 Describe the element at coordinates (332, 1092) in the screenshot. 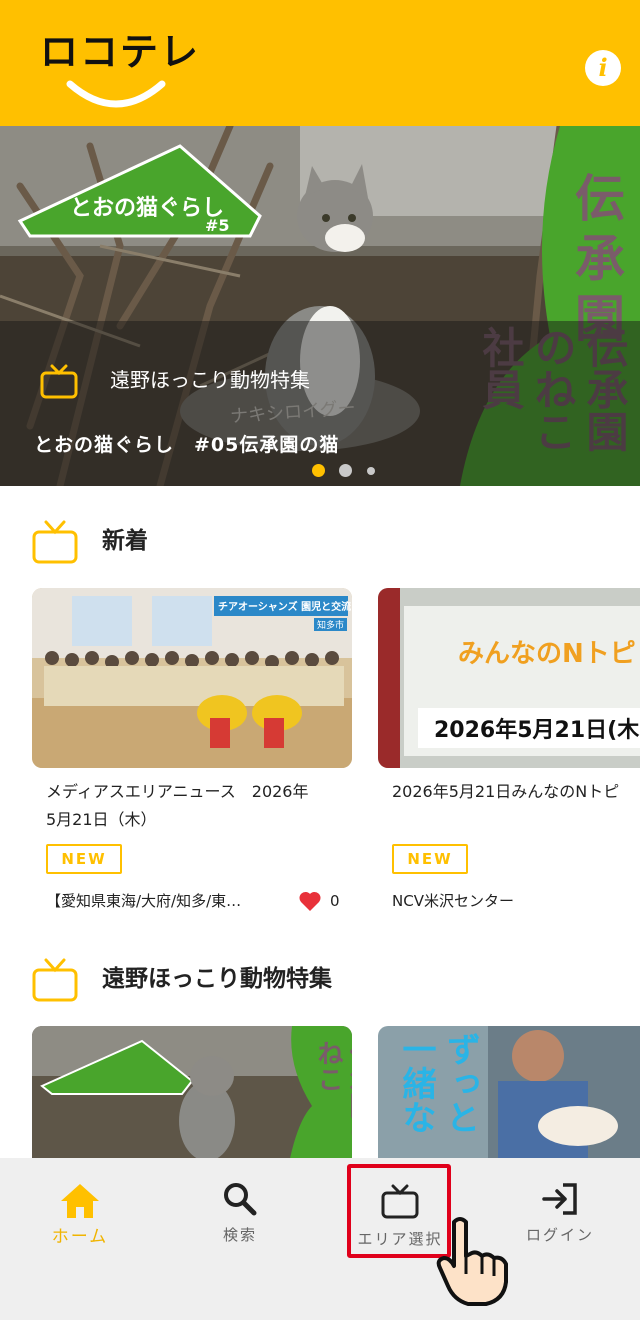

I see `thumbnail-text: 伝承園のねこ` at that location.